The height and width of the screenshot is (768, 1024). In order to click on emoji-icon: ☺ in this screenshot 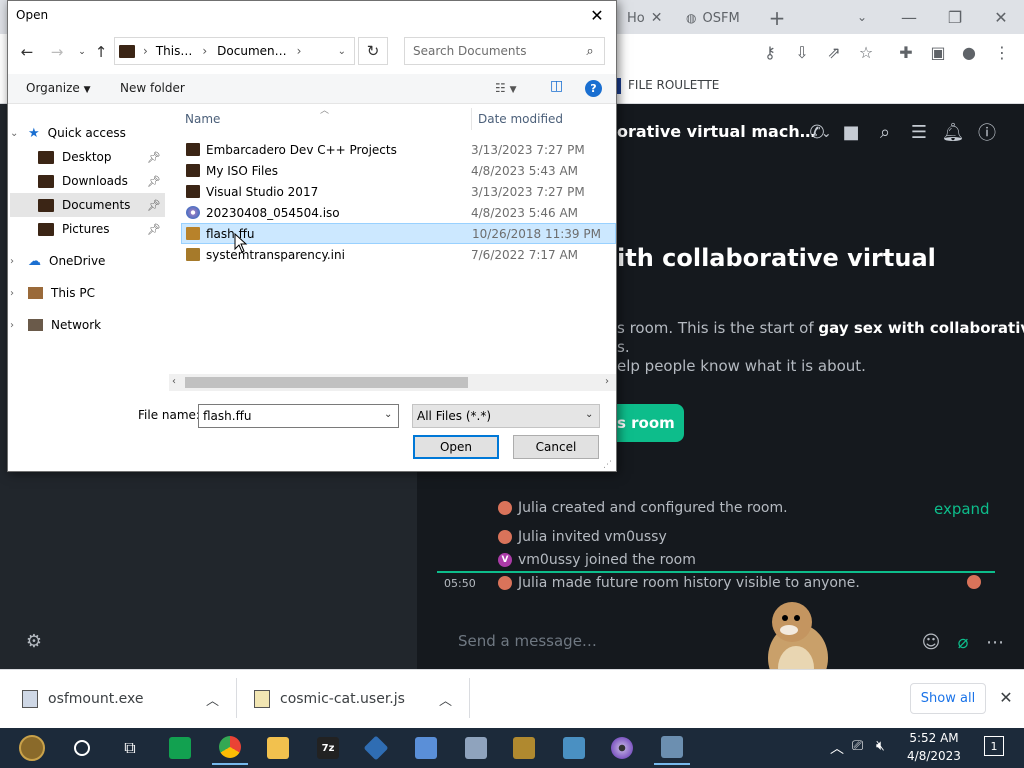, I will do `click(931, 642)`.